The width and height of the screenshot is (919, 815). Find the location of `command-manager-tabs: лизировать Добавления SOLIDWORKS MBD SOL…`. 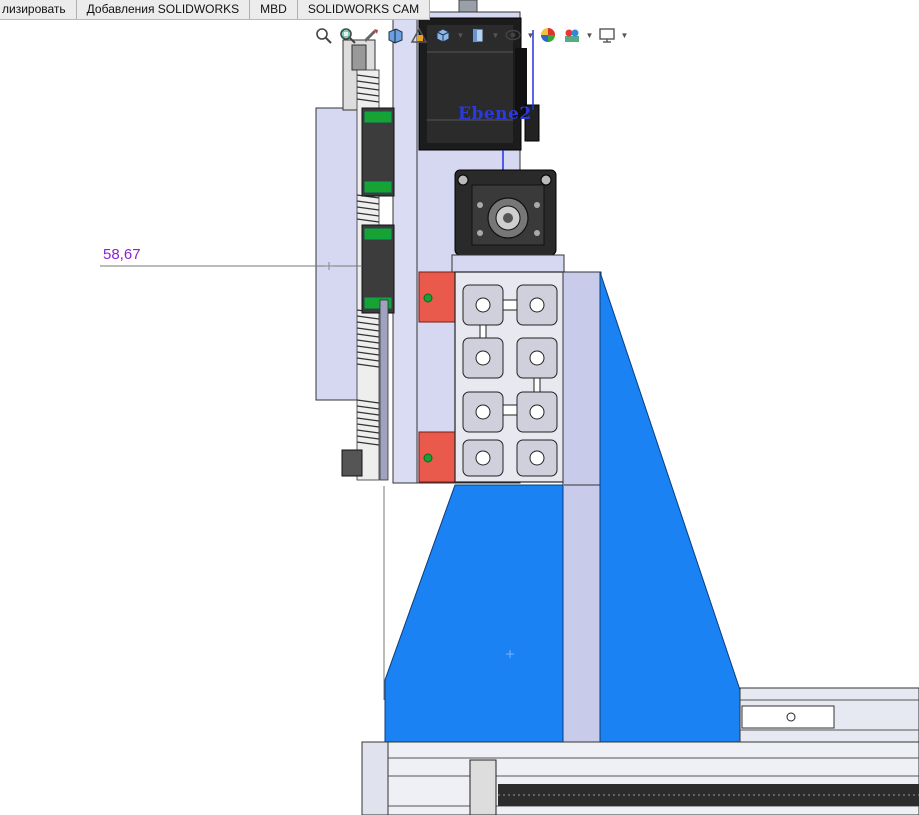

command-manager-tabs: лизировать Добавления SOLIDWORKS MBD SOL… is located at coordinates (215, 10).